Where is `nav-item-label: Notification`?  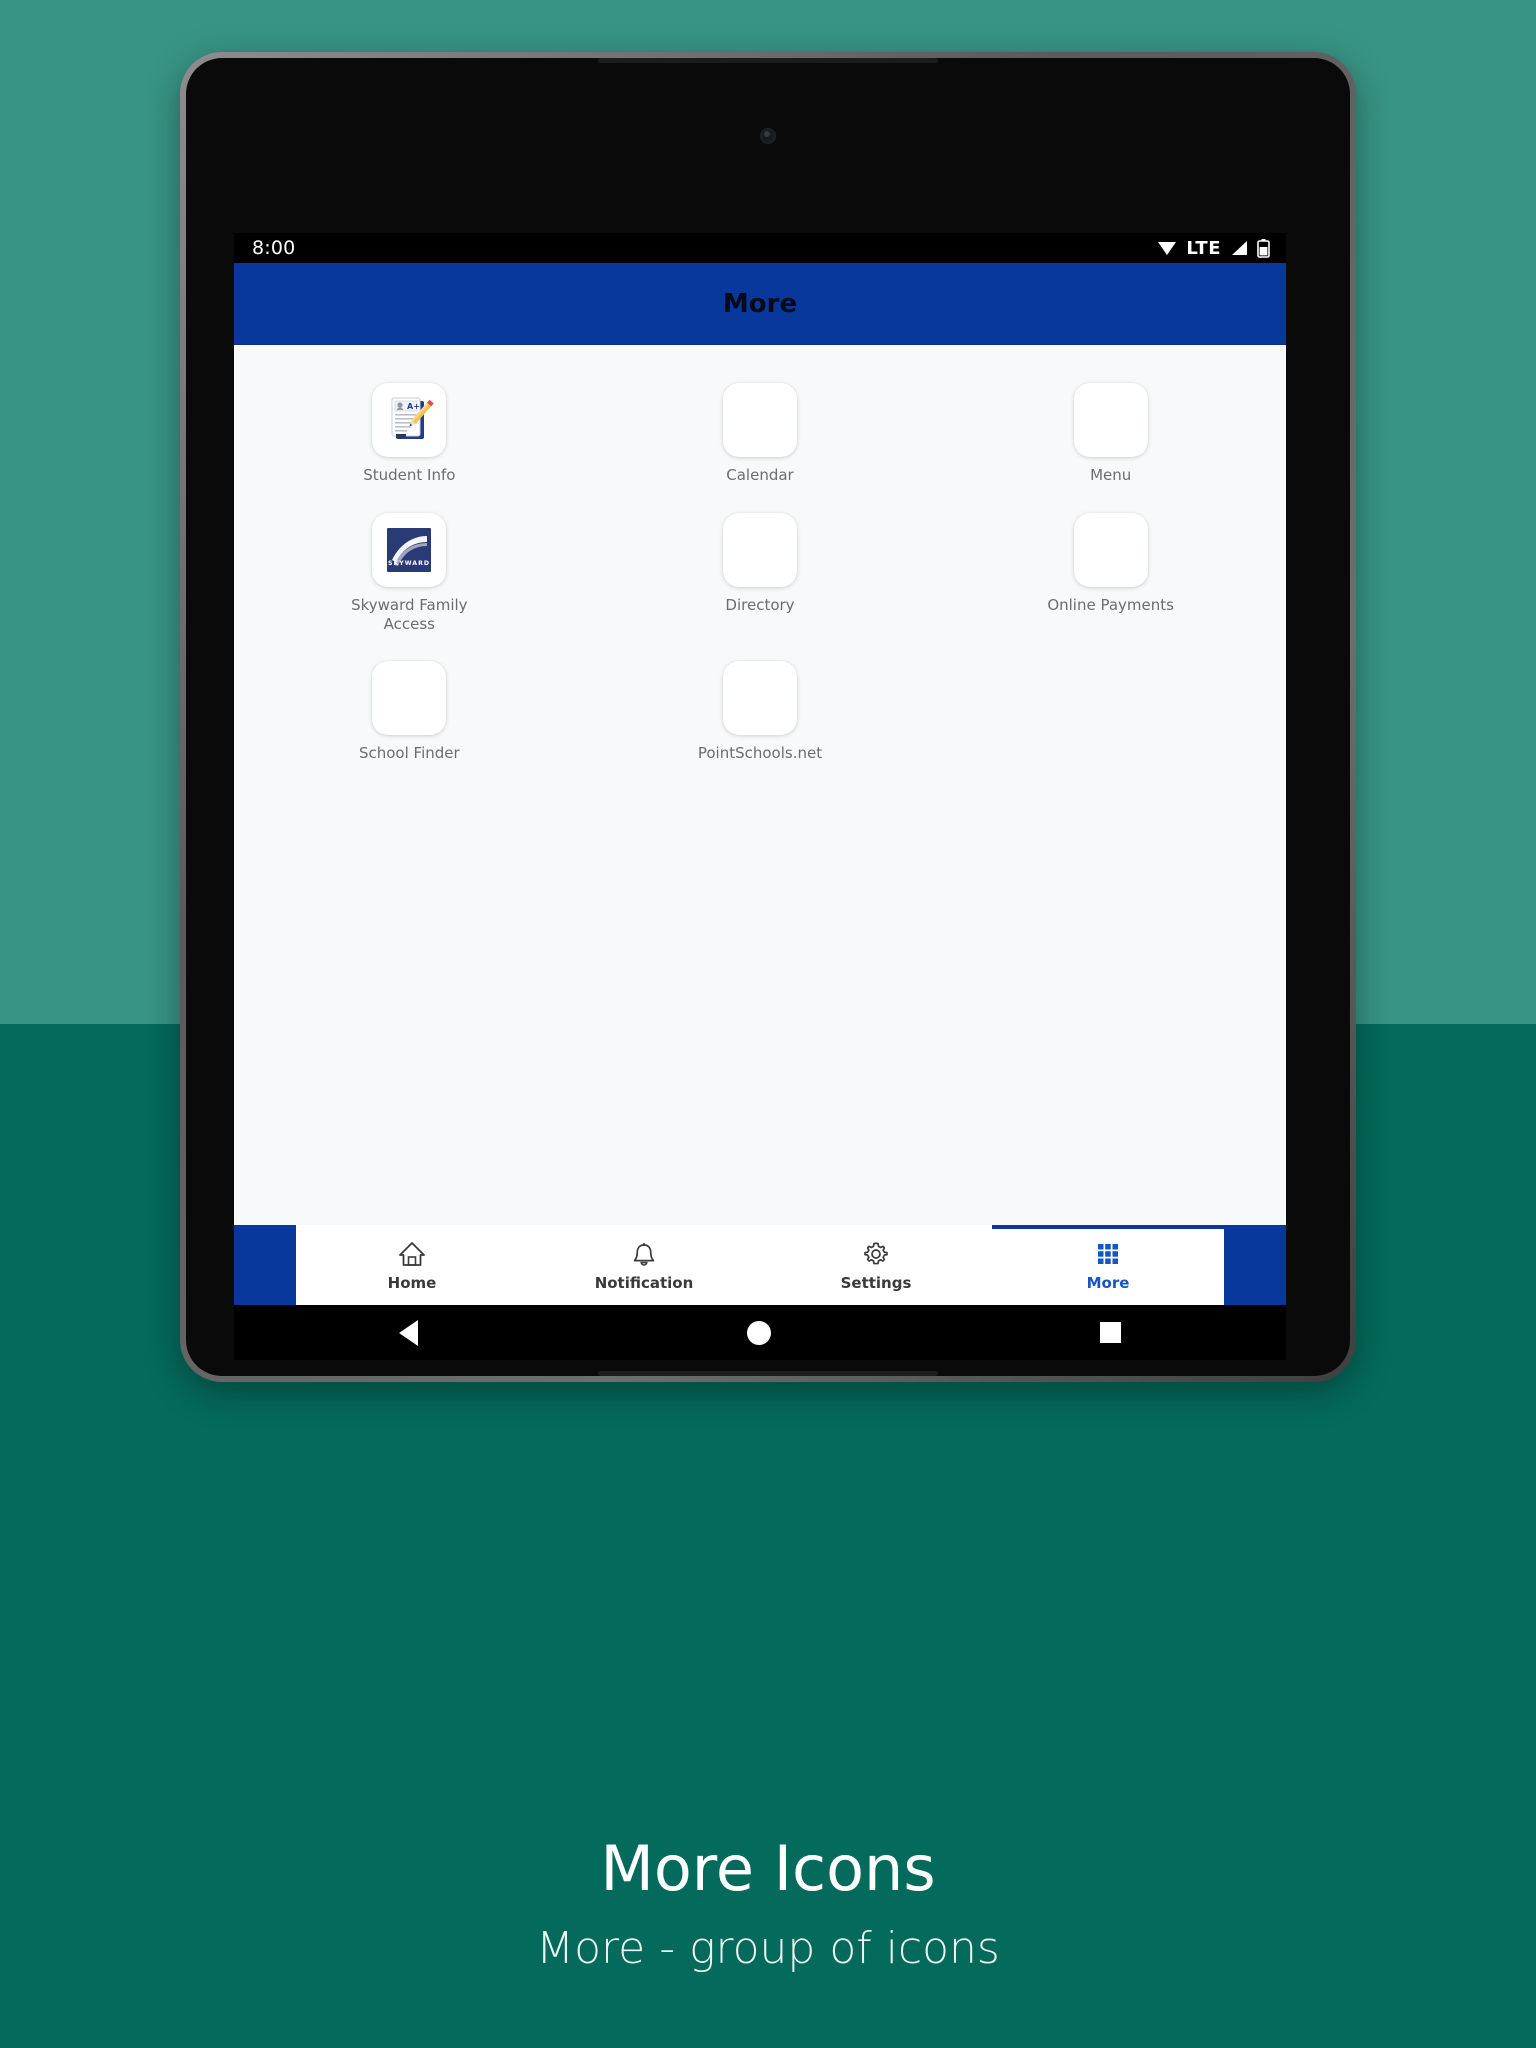
nav-item-label: Notification is located at coordinates (644, 1283).